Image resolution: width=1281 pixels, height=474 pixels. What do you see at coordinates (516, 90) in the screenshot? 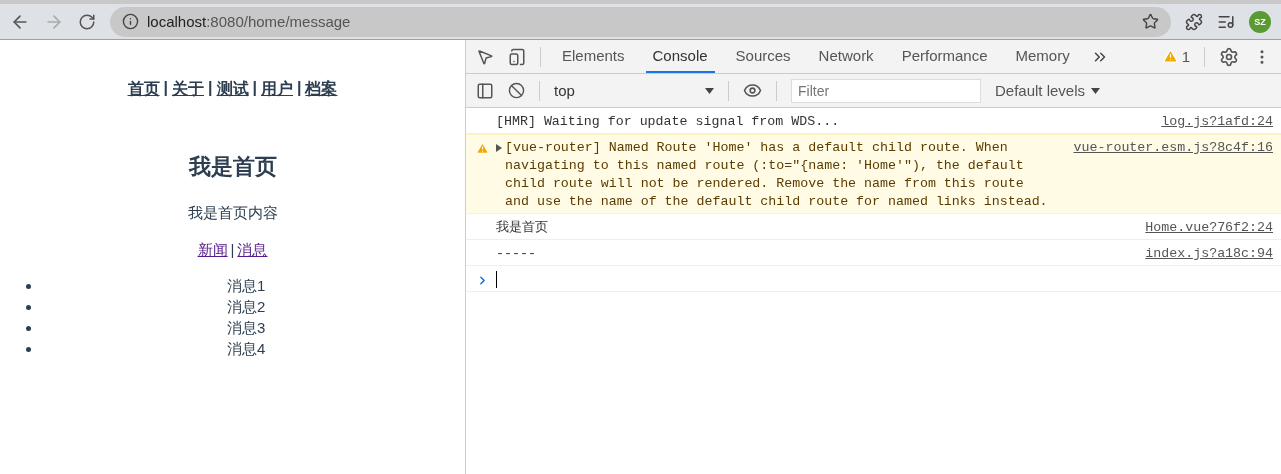
I see `clear-icon` at bounding box center [516, 90].